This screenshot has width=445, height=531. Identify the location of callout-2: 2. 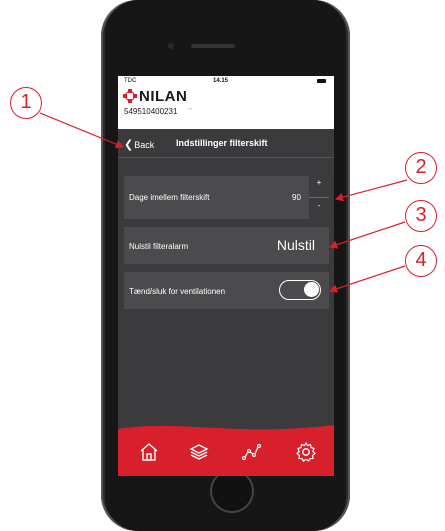
(421, 168).